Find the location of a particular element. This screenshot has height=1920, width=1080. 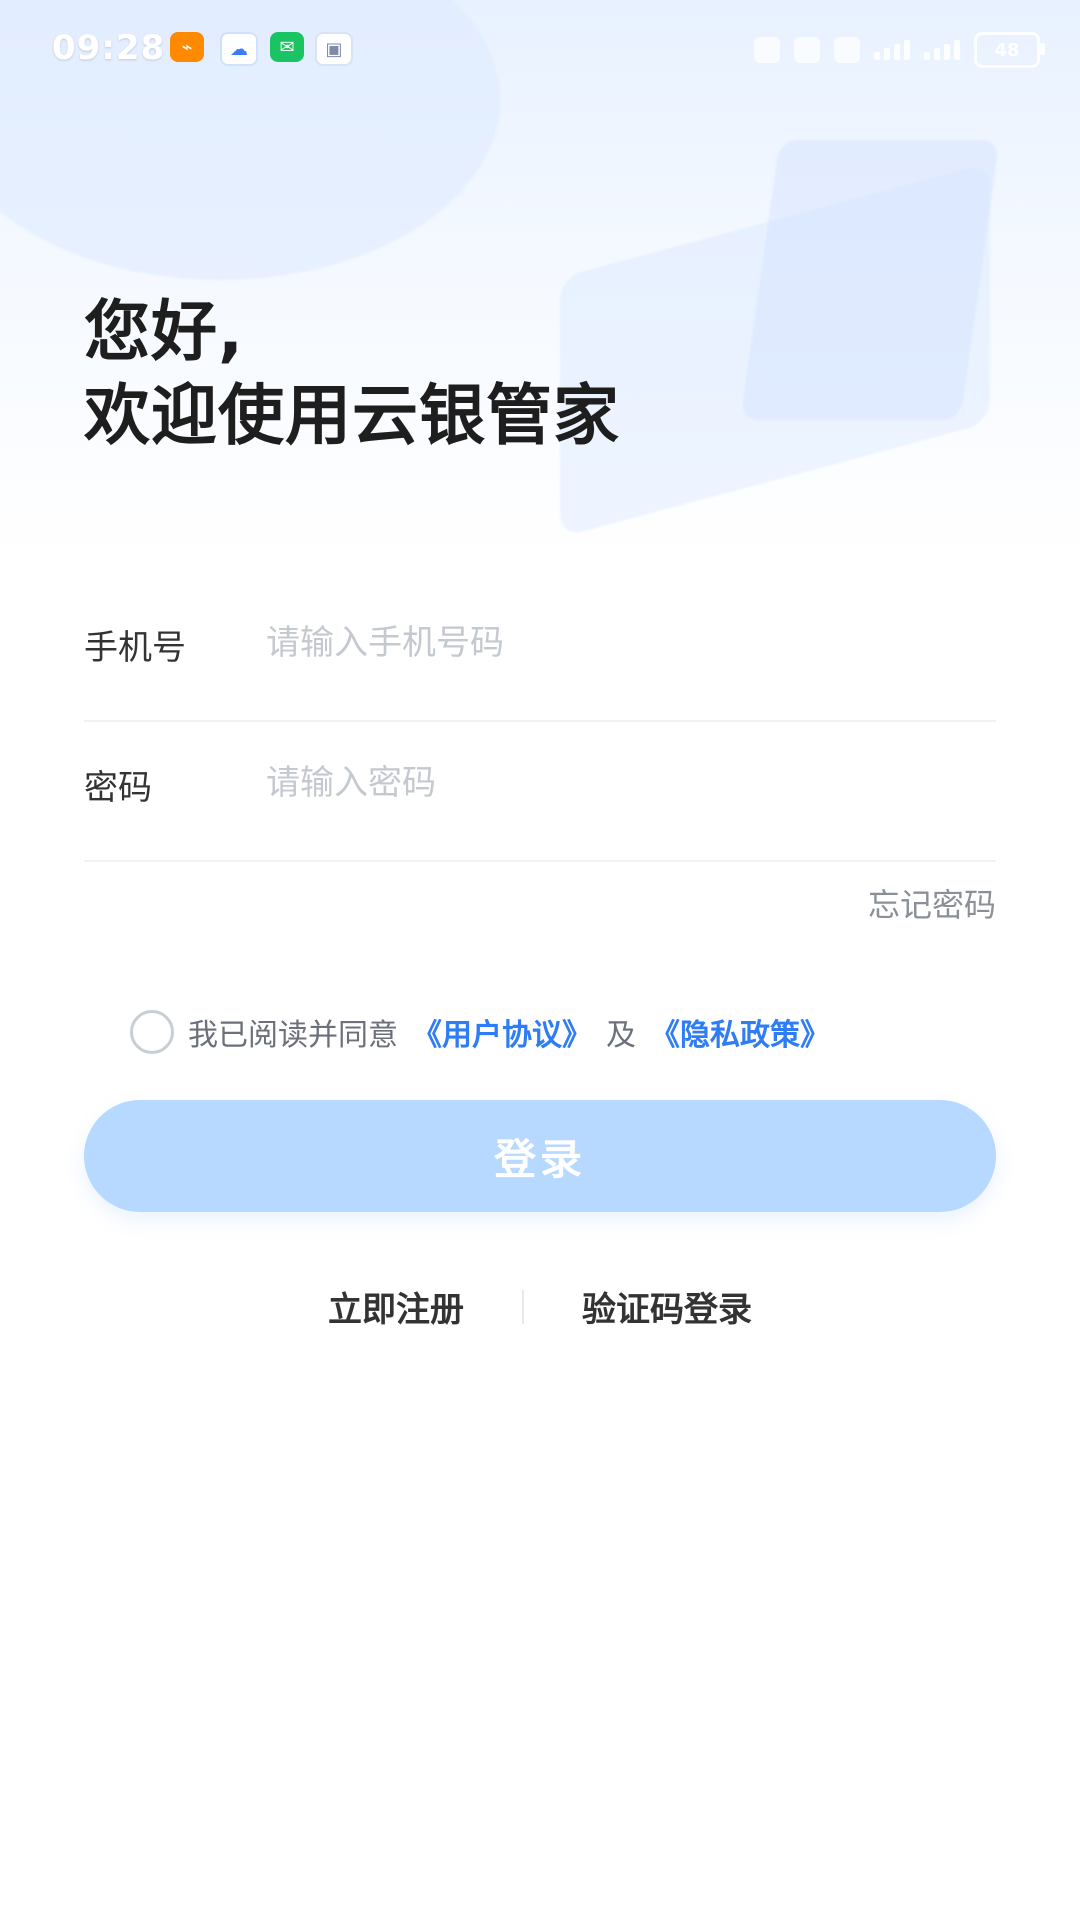

phone-row: 手机号 is located at coordinates (540, 651).